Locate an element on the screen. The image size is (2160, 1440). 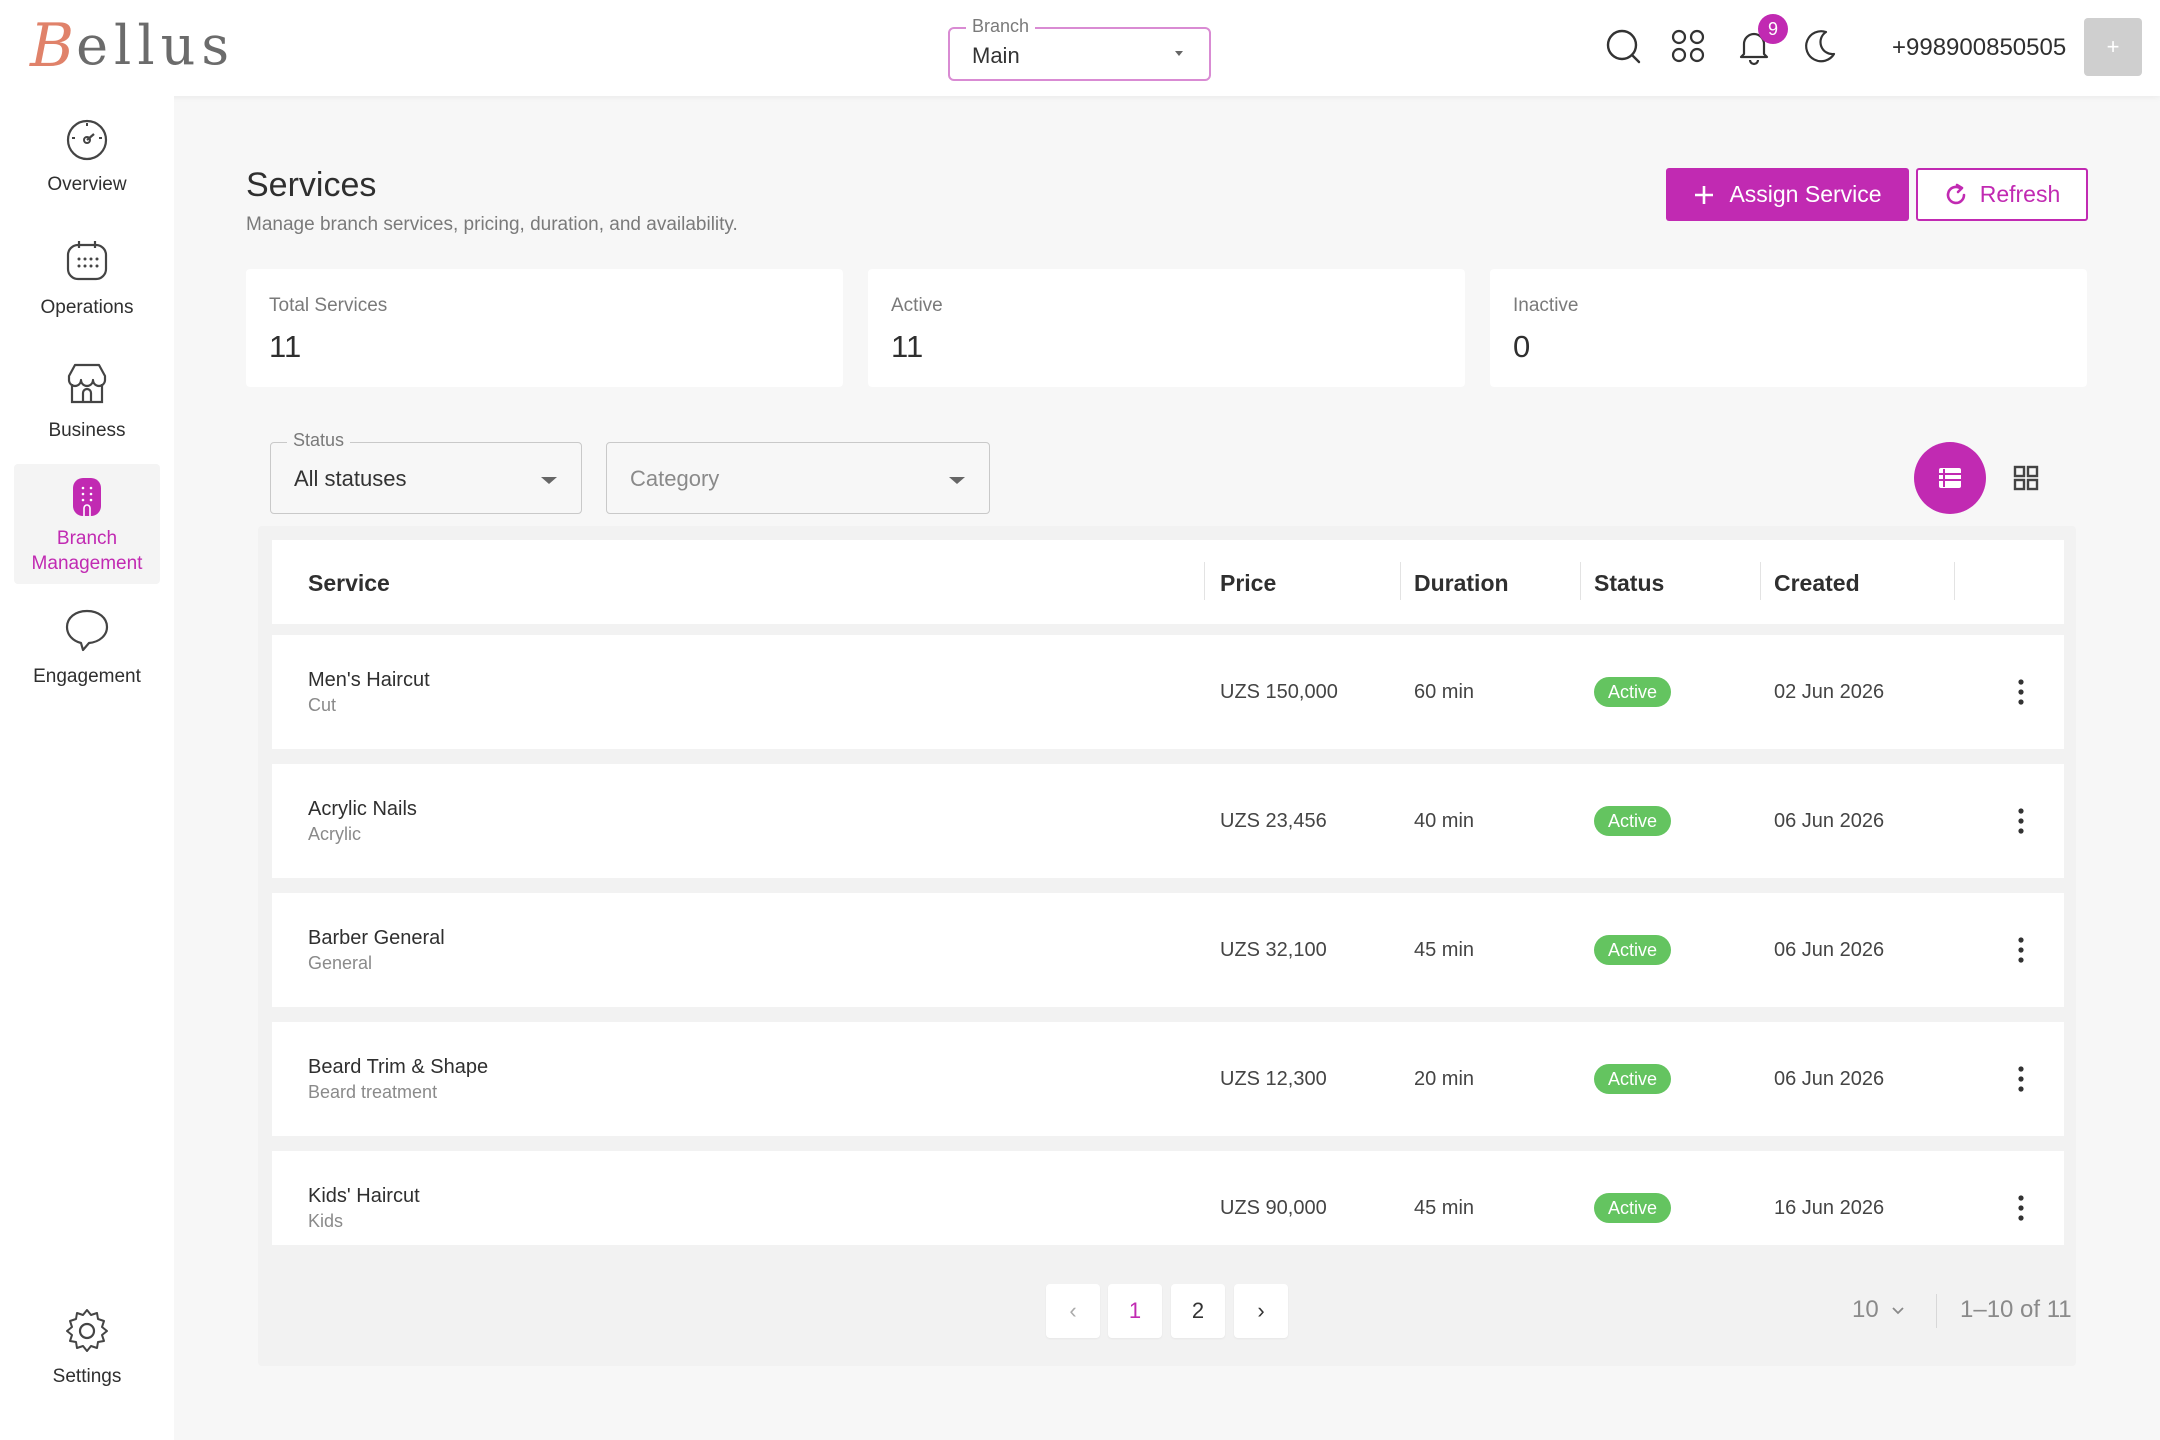
assign-service-button: Assign Service is located at coordinates (1787, 194).